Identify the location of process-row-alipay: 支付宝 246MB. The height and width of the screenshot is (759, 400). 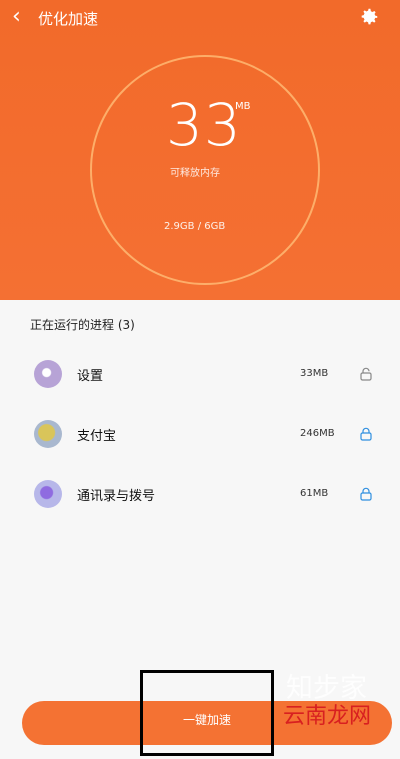
(200, 434).